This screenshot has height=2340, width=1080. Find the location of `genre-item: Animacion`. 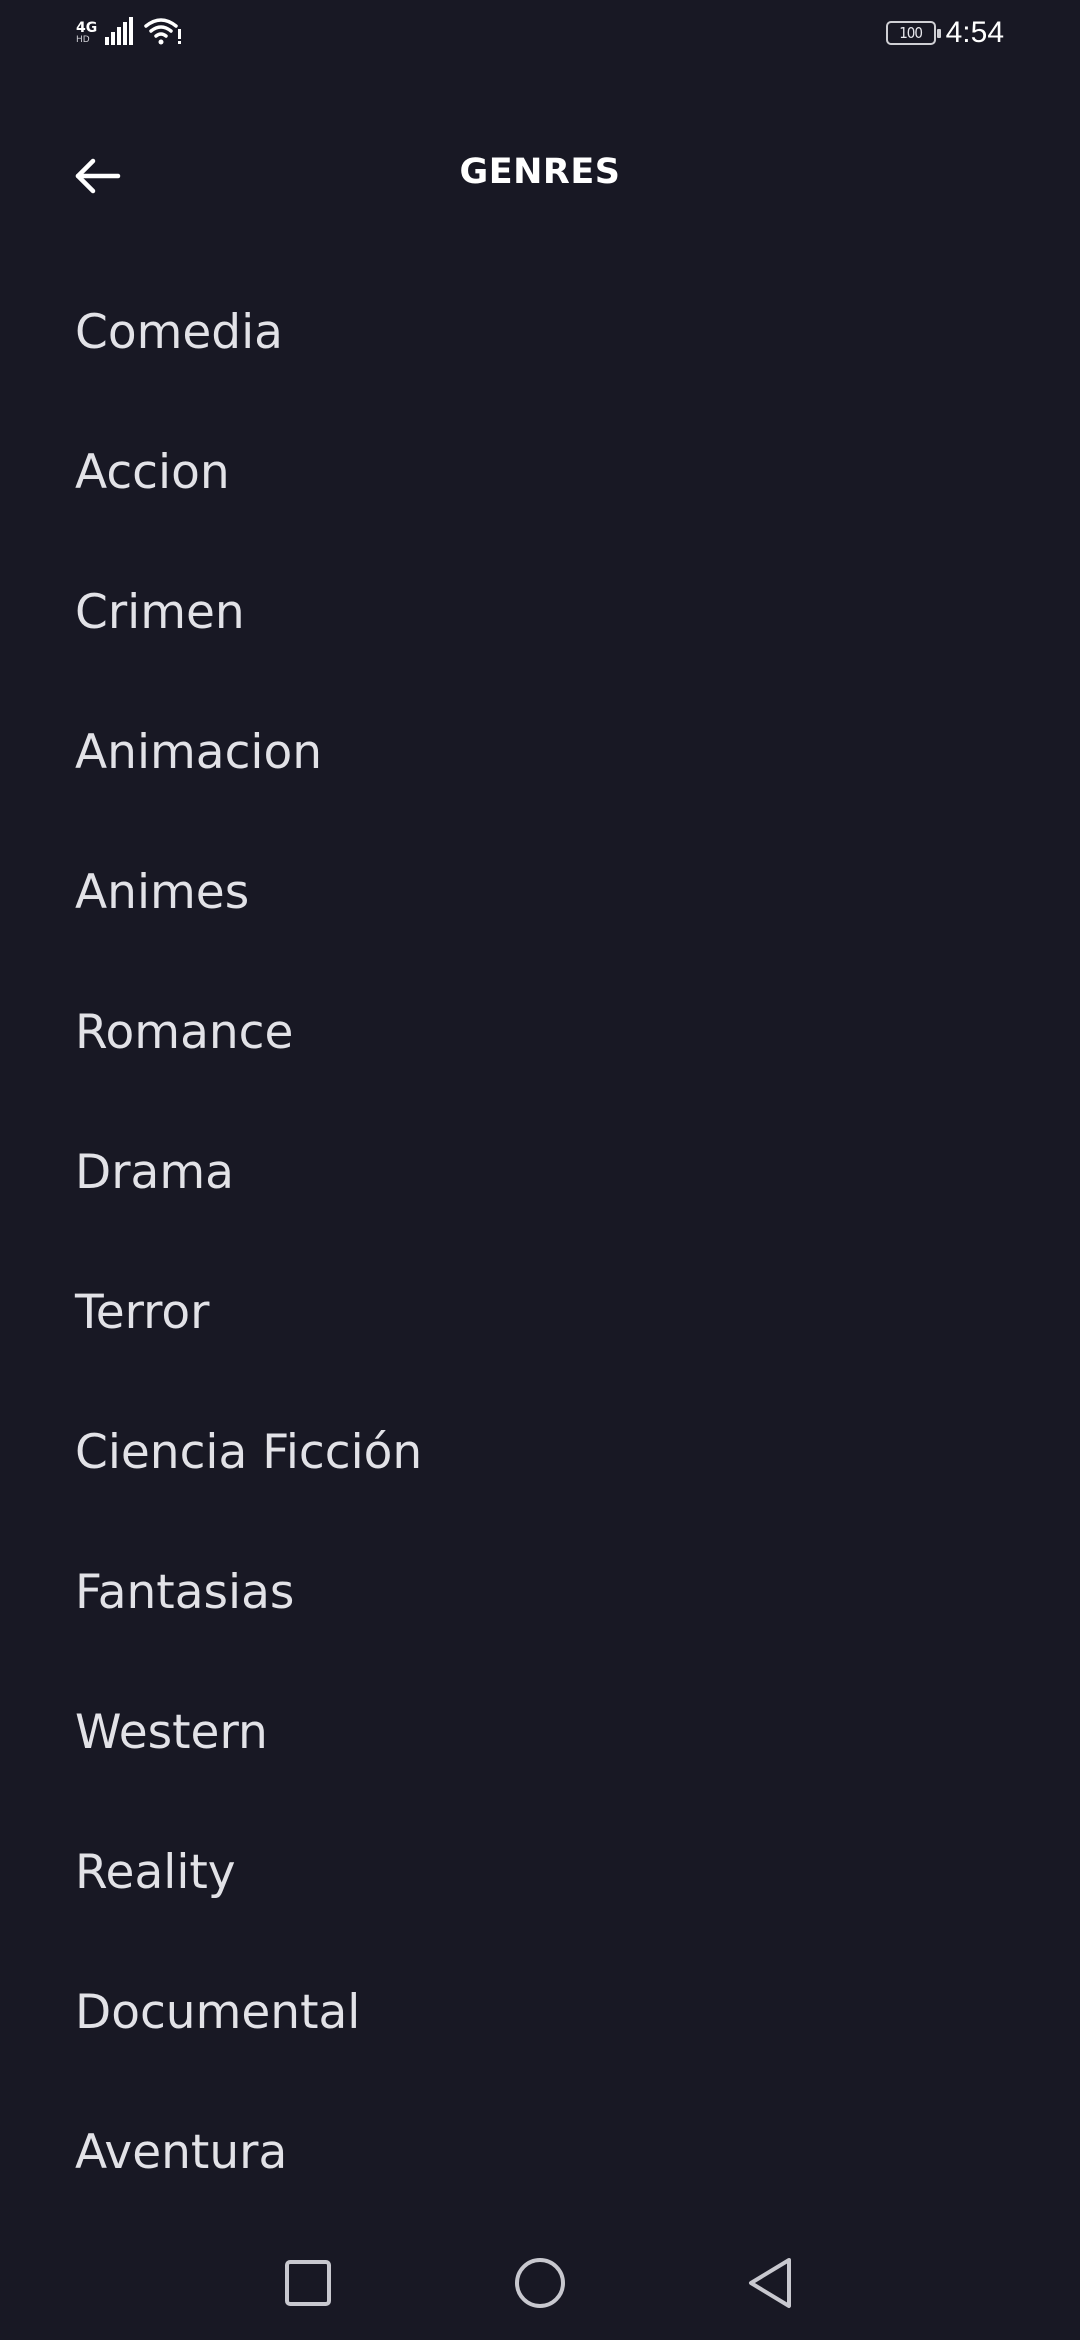

genre-item: Animacion is located at coordinates (540, 752).